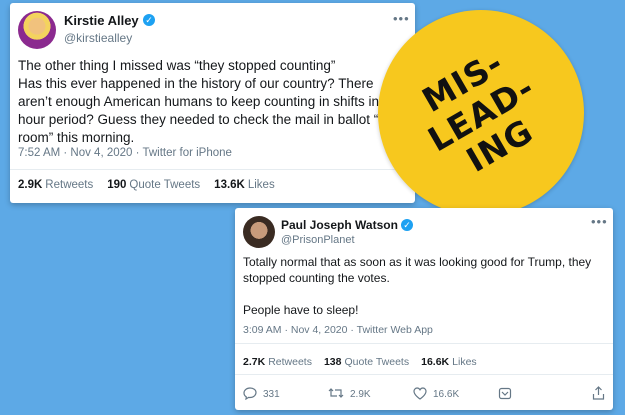  What do you see at coordinates (446, 394) in the screenshot?
I see `like-count: 16.6K` at bounding box center [446, 394].